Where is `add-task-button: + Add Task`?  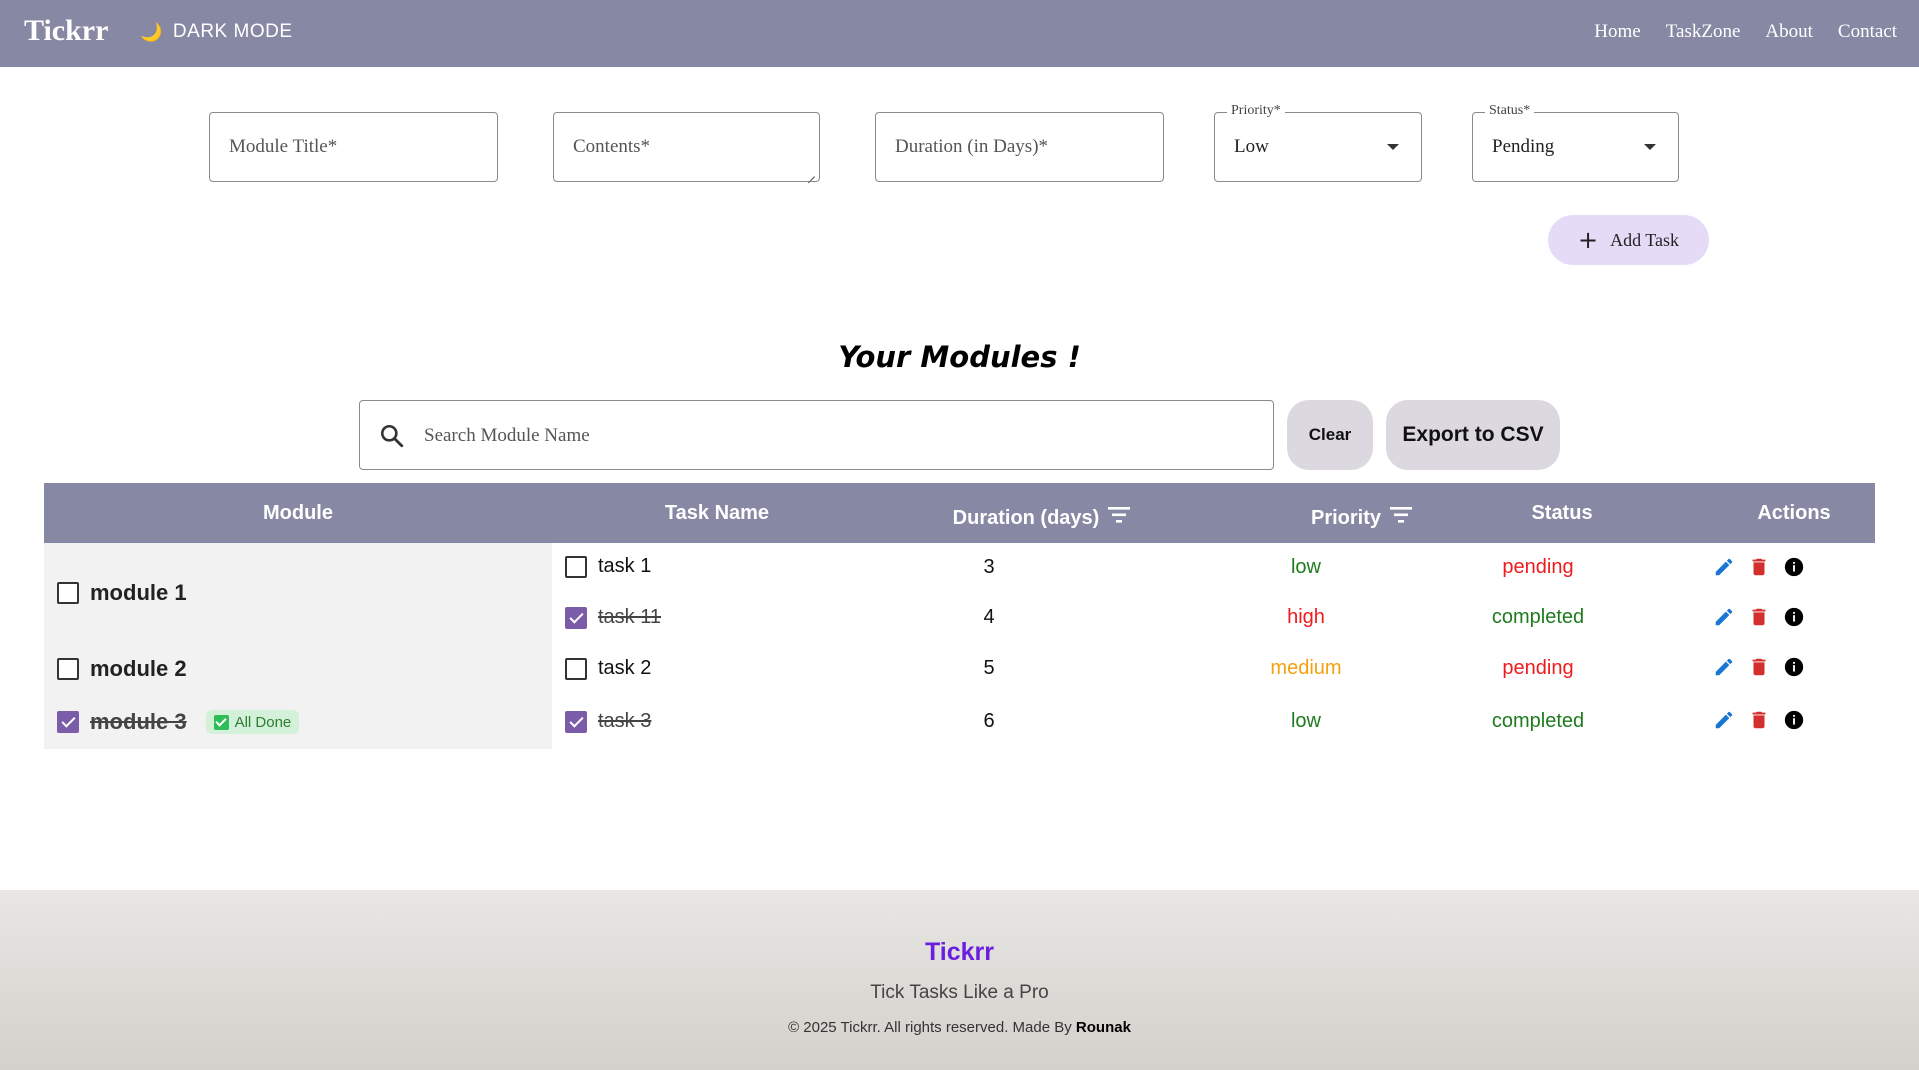 add-task-button: + Add Task is located at coordinates (1628, 240).